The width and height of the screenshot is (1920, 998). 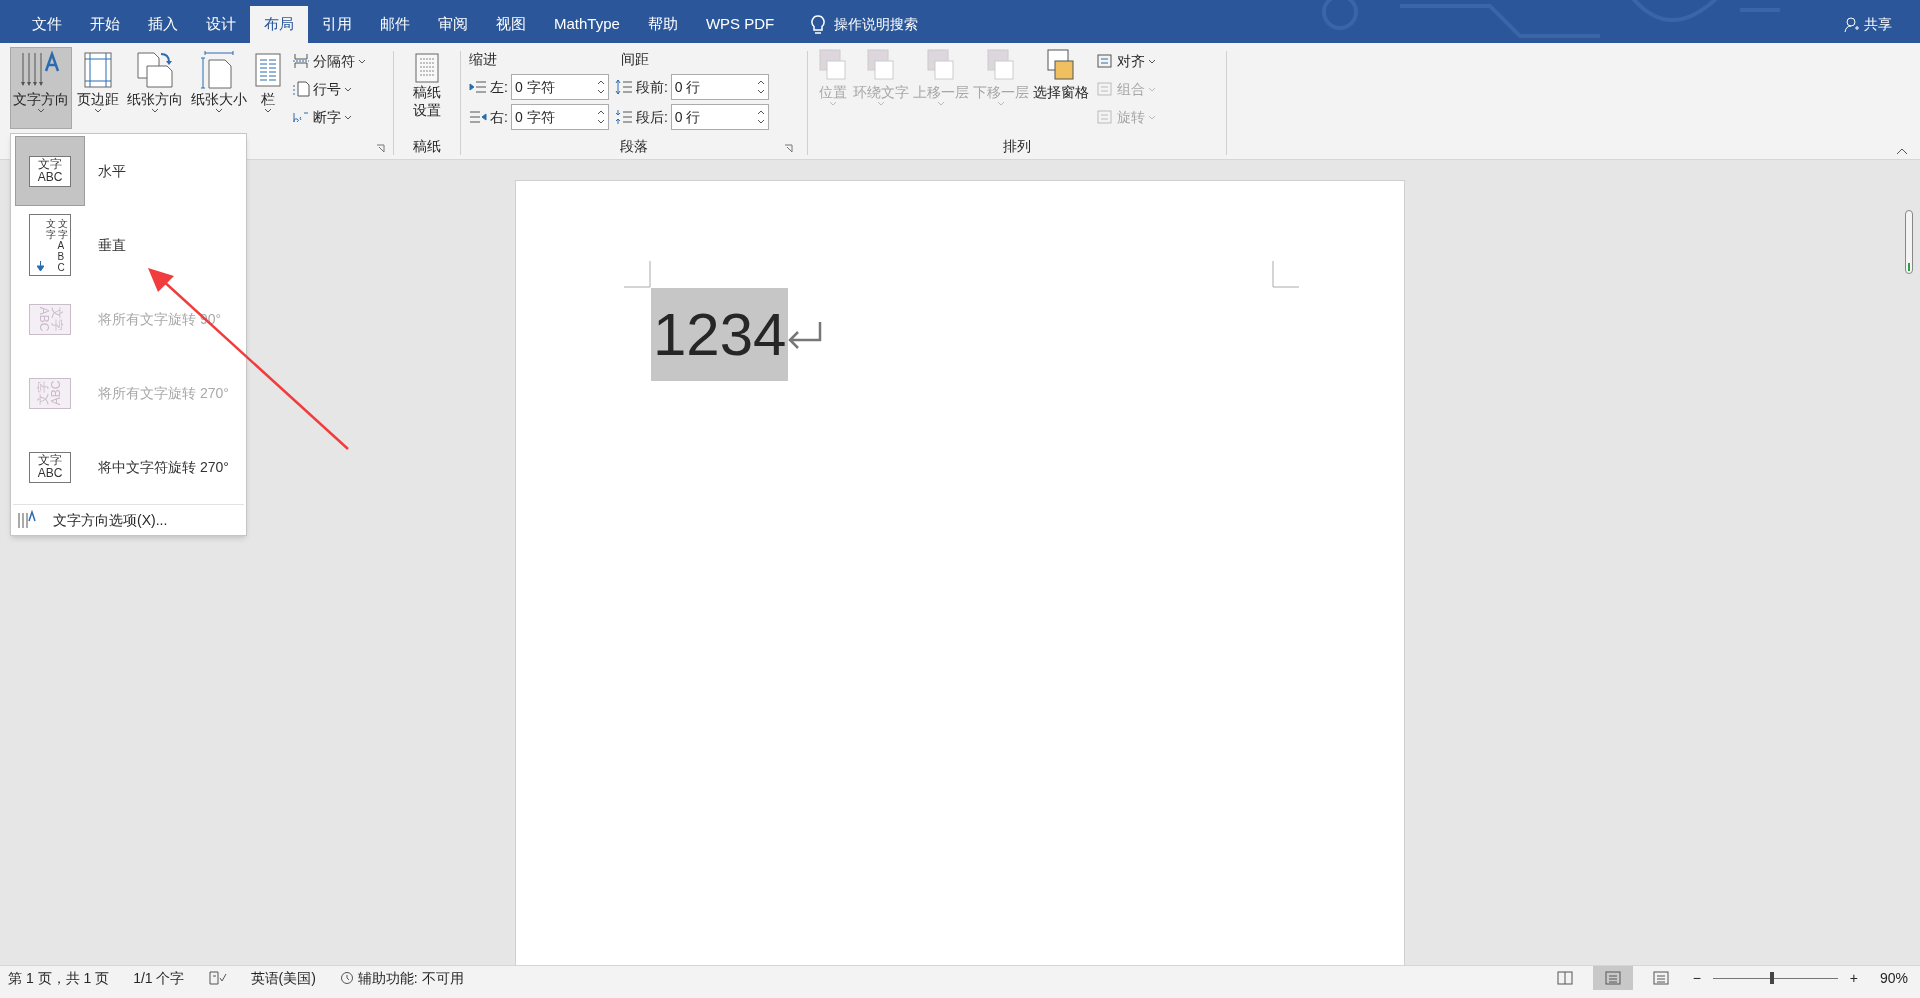 What do you see at coordinates (163, 24) in the screenshot?
I see `ribbon-tab: 插入` at bounding box center [163, 24].